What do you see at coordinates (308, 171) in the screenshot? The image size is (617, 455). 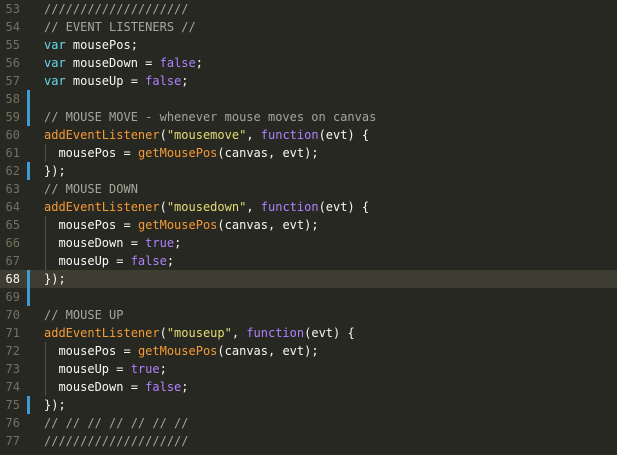 I see `code-line: 62});` at bounding box center [308, 171].